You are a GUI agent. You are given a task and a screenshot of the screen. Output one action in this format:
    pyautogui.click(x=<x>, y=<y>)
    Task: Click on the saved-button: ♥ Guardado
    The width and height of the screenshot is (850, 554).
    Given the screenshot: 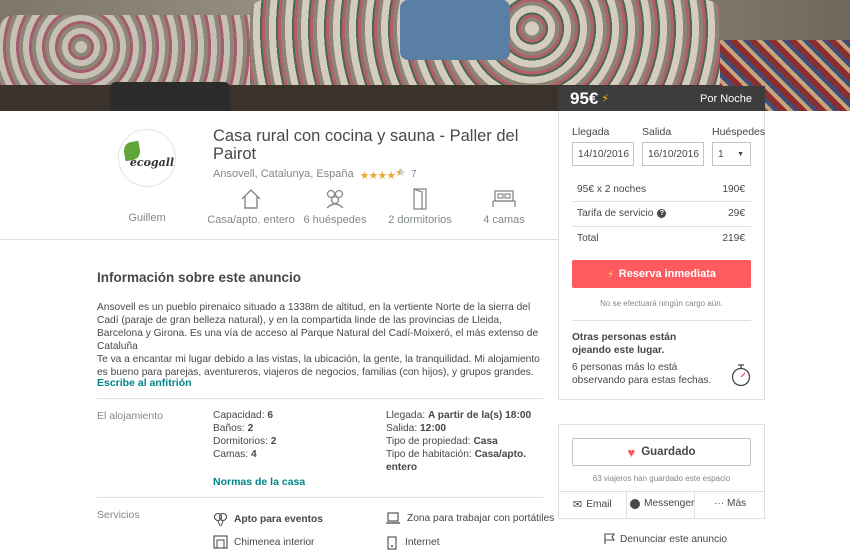 What is the action you would take?
    pyautogui.click(x=661, y=452)
    